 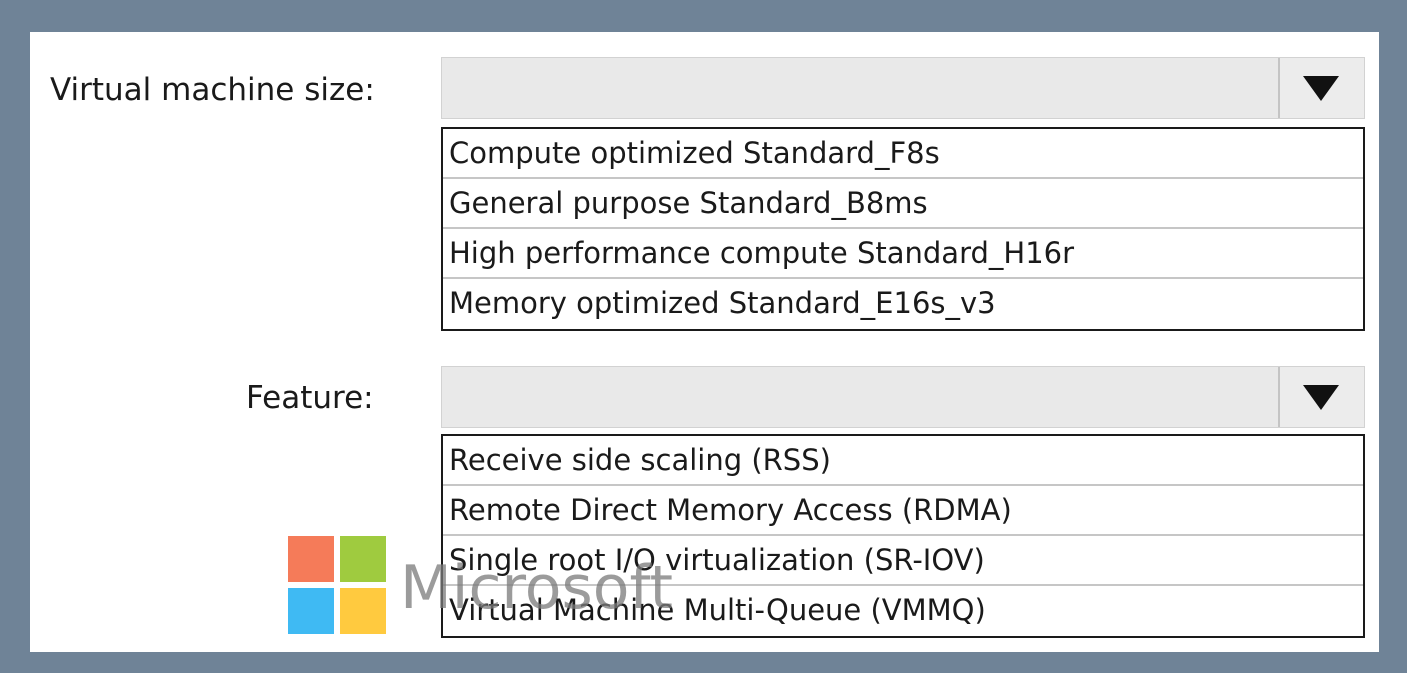 I want to click on logo-wordmark: Microsoft, so click(x=537, y=588).